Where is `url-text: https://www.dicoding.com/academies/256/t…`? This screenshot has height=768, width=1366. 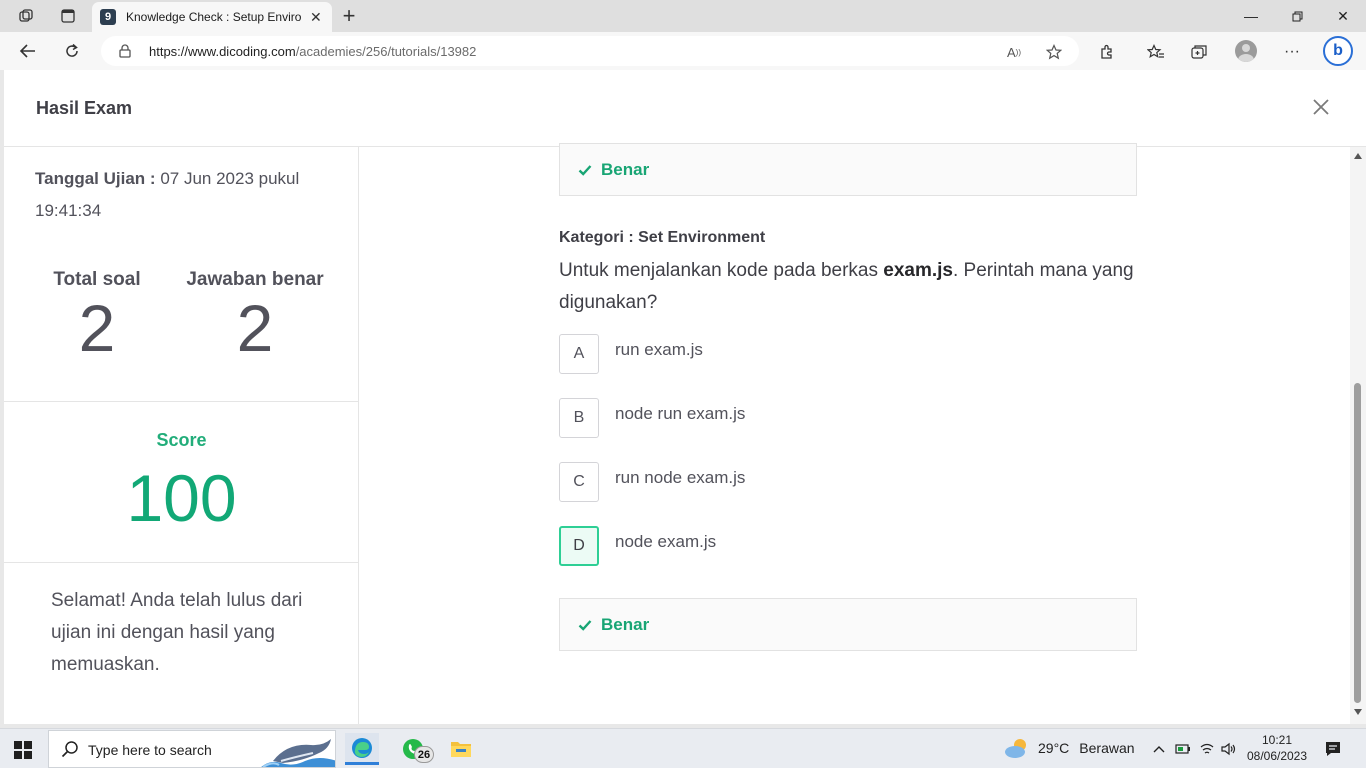
url-text: https://www.dicoding.com/academies/256/t… is located at coordinates (313, 51).